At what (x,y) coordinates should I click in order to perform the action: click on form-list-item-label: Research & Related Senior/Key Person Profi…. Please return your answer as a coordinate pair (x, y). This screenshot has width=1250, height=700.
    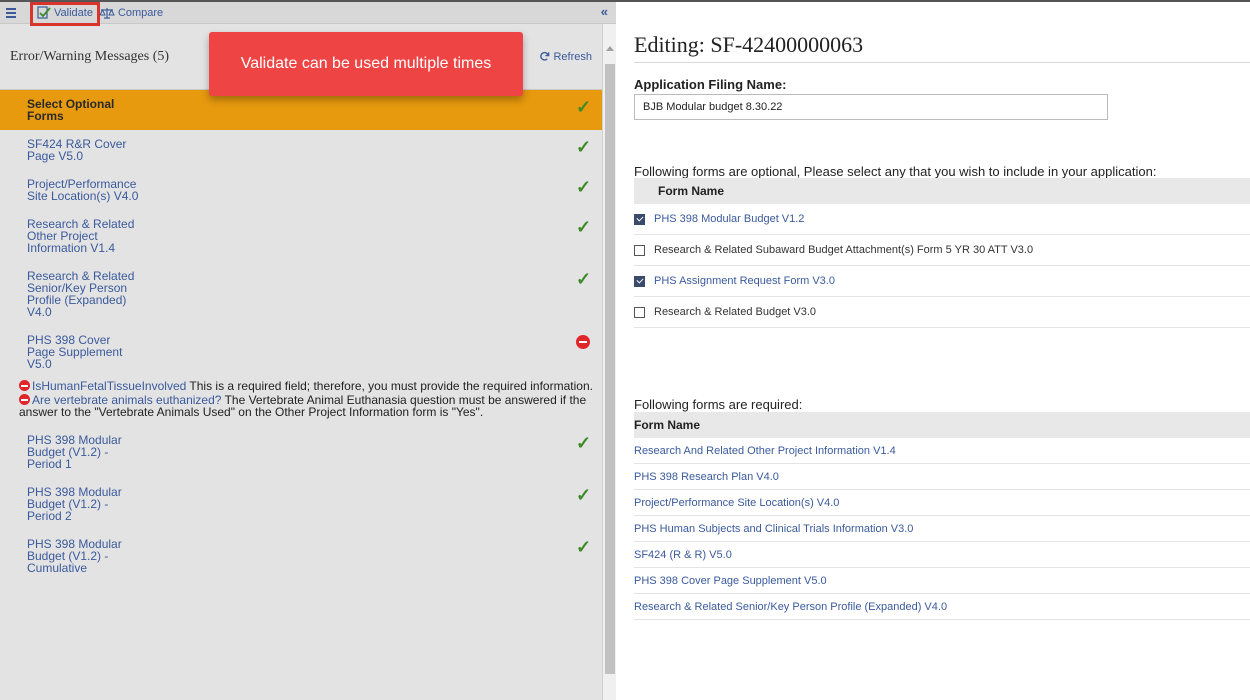
    Looking at the image, I should click on (299, 294).